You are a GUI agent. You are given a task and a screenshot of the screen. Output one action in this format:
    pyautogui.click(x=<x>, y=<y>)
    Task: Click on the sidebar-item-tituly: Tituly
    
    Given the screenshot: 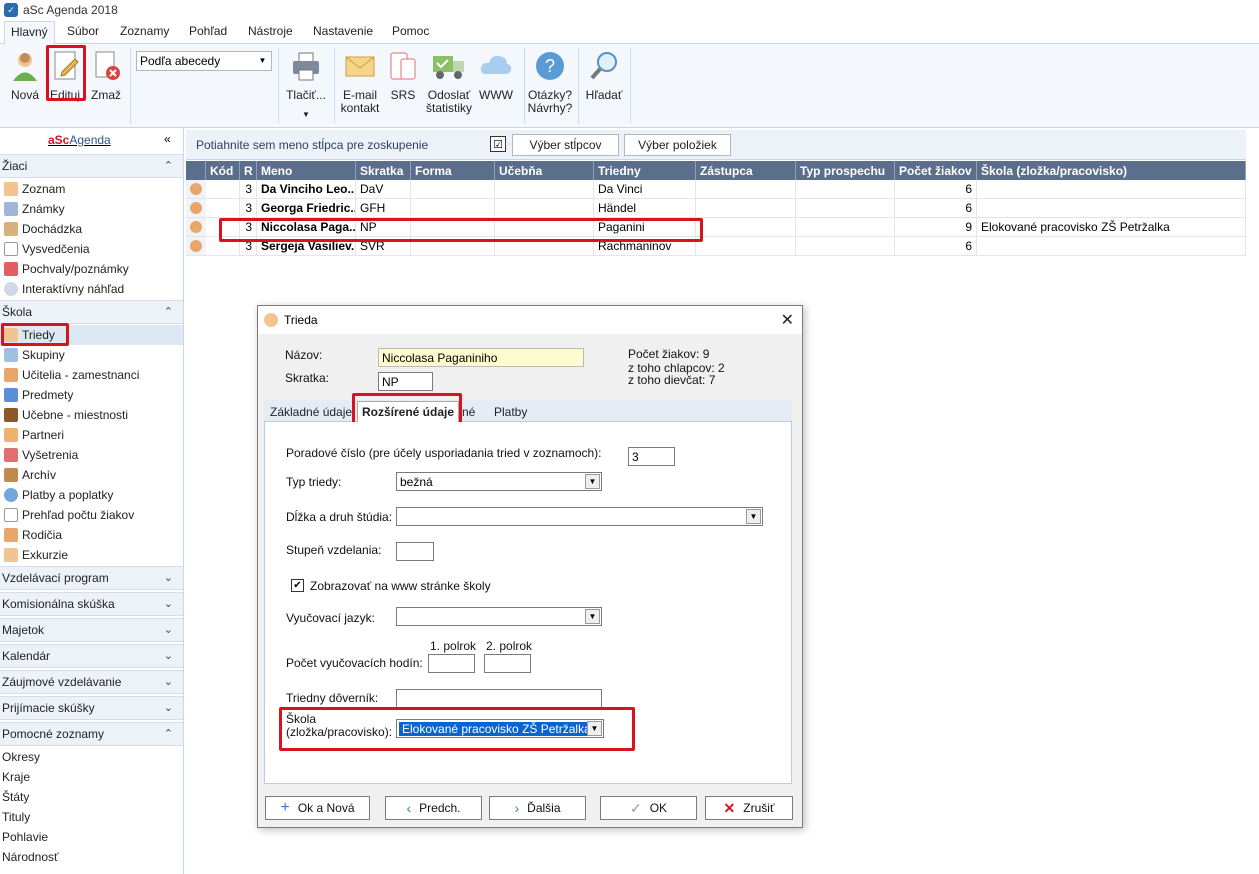 What is the action you would take?
    pyautogui.click(x=16, y=817)
    